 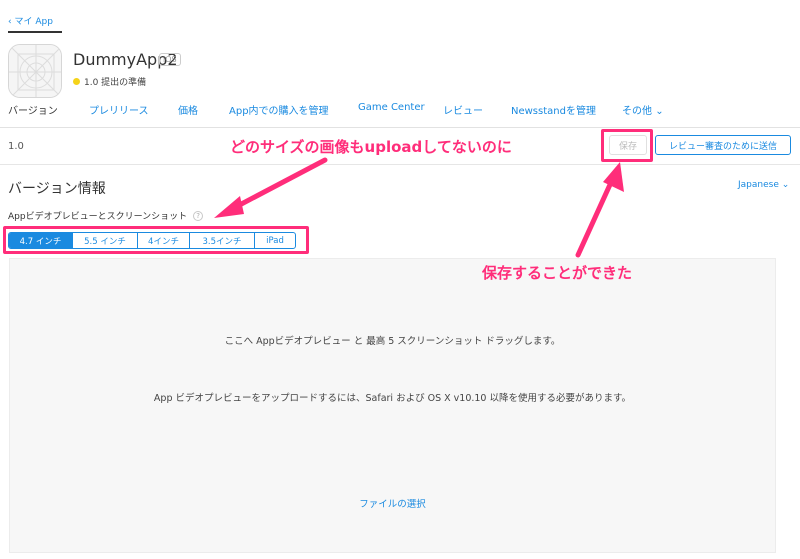 I want to click on tab-more-label: その他, so click(x=637, y=111).